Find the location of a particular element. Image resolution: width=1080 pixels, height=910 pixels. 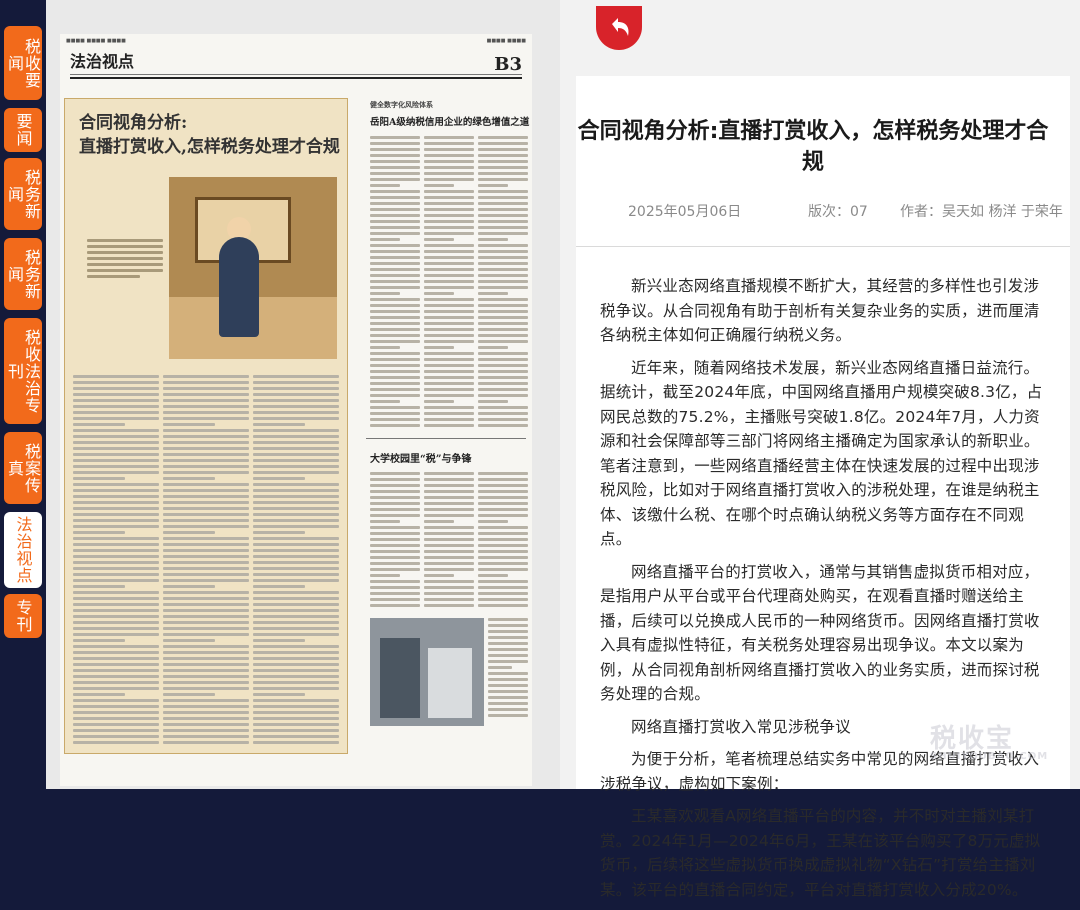

tab-tax-case: 税案传真 is located at coordinates (23, 468).